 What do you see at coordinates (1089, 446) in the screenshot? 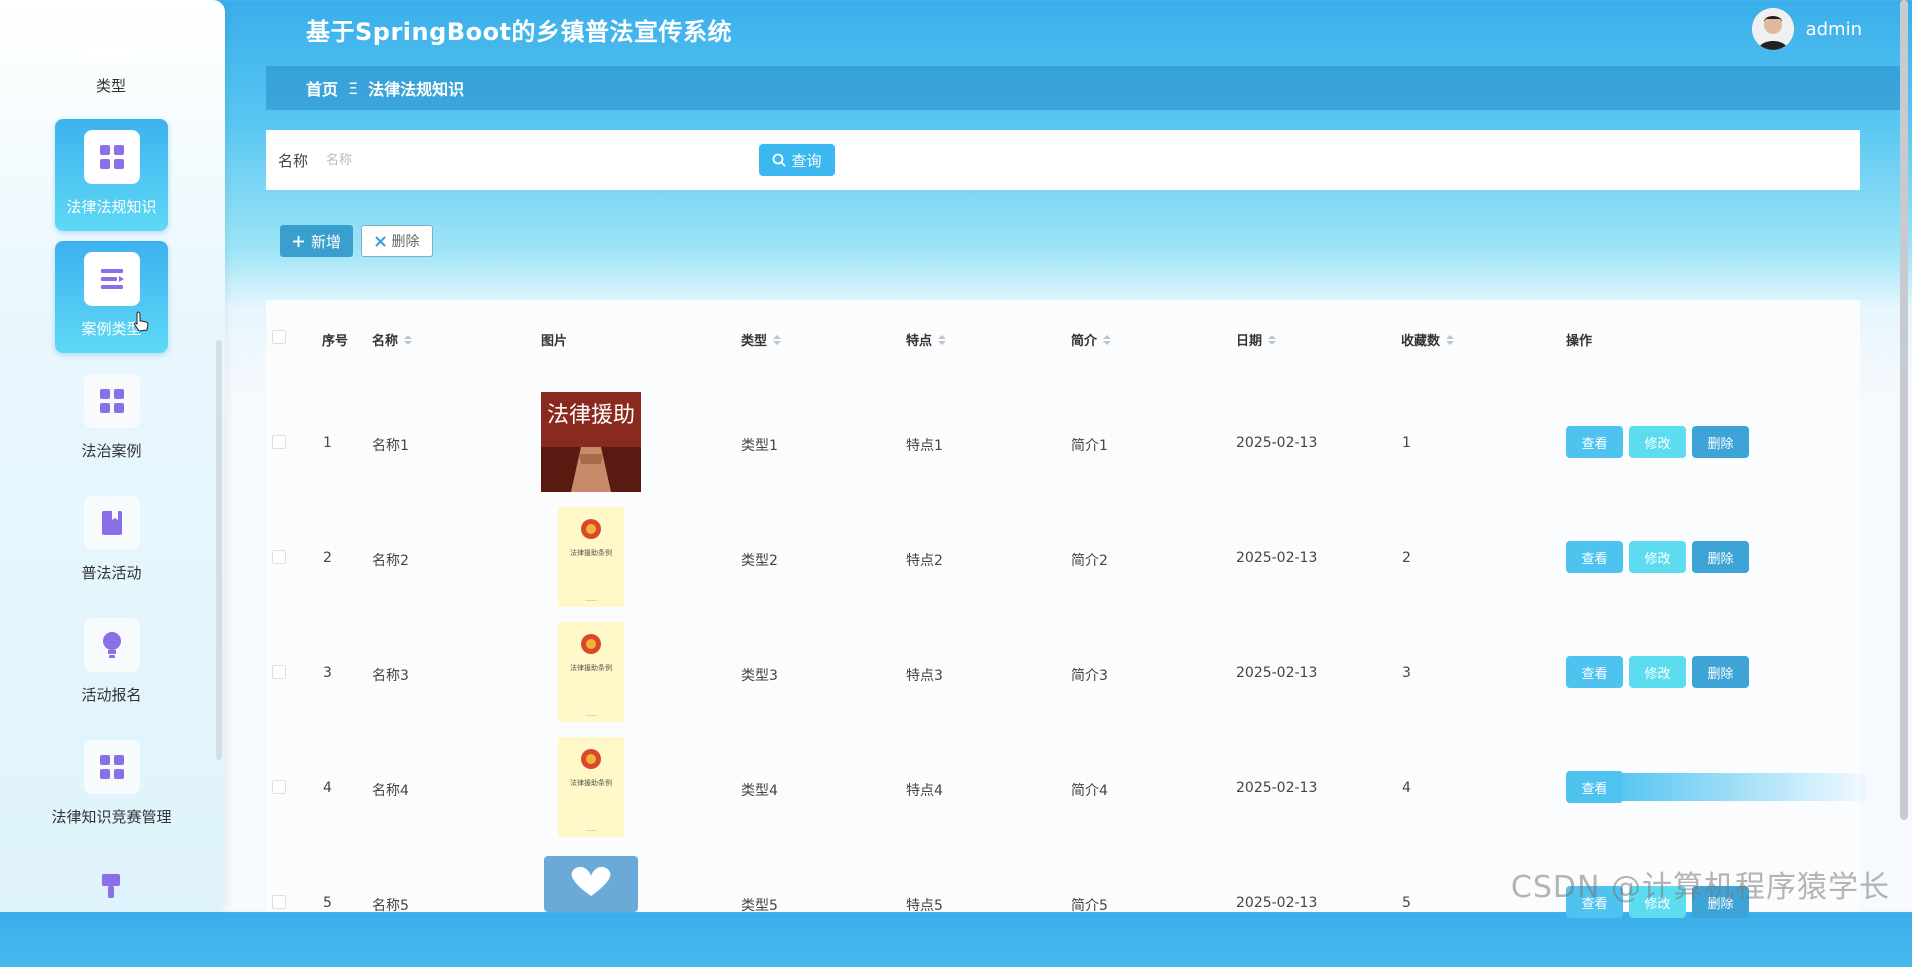
I see `row-intro: 简介1` at bounding box center [1089, 446].